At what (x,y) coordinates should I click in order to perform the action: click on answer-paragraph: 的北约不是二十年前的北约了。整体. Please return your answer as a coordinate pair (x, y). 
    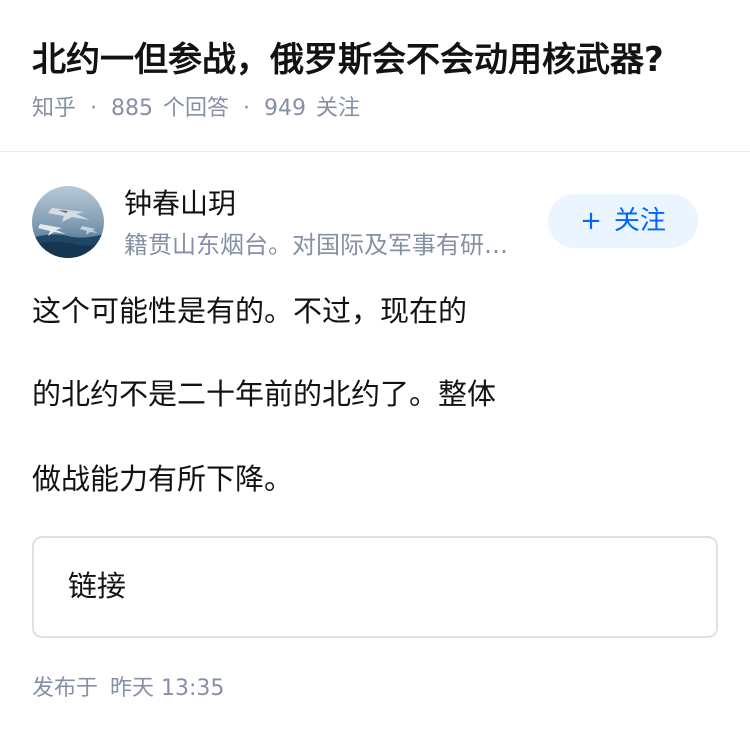
    Looking at the image, I should click on (264, 394).